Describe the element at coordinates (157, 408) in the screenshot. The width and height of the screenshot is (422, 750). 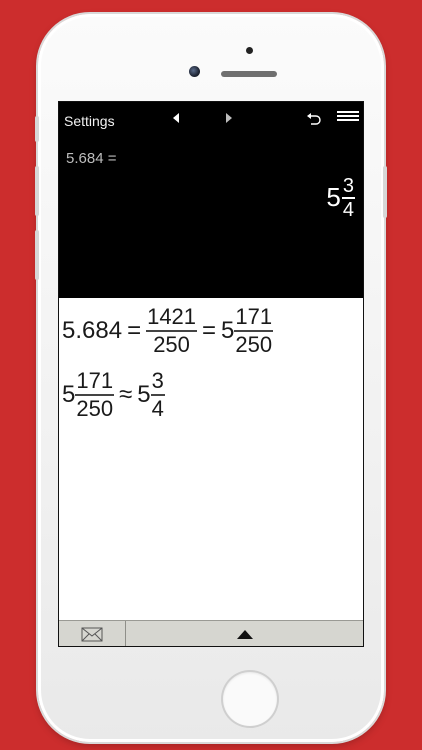
I see `approx-denominator: 4` at that location.